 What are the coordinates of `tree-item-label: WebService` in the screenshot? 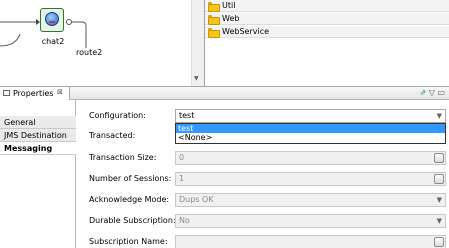 It's located at (246, 31).